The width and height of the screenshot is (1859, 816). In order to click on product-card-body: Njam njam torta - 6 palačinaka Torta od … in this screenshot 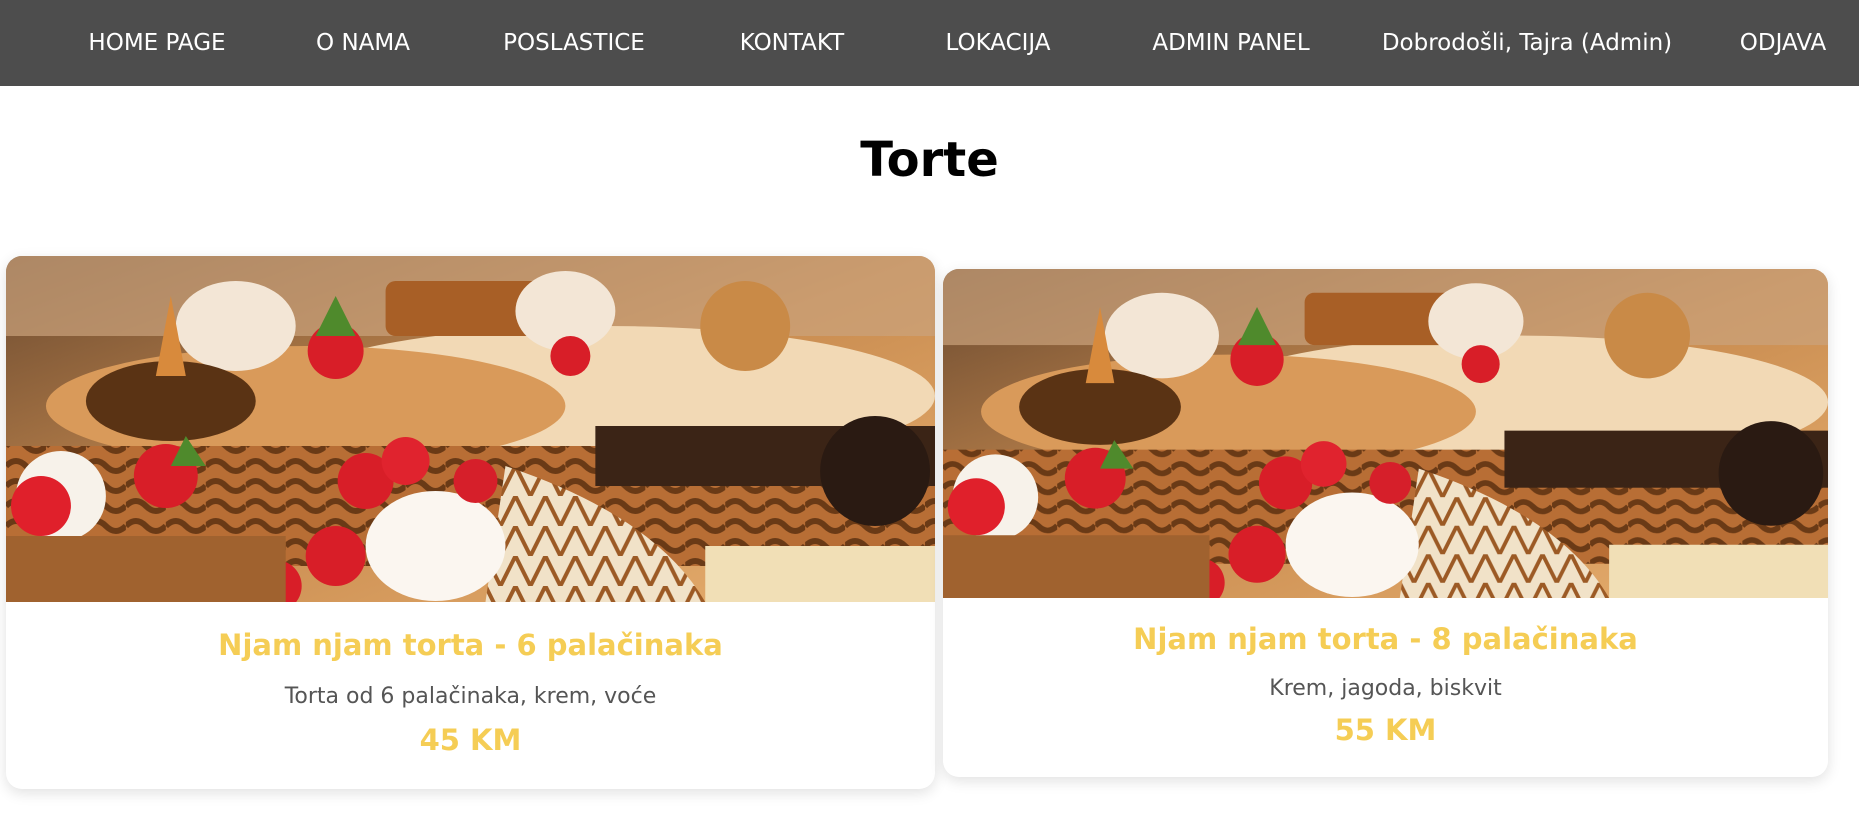, I will do `click(470, 692)`.